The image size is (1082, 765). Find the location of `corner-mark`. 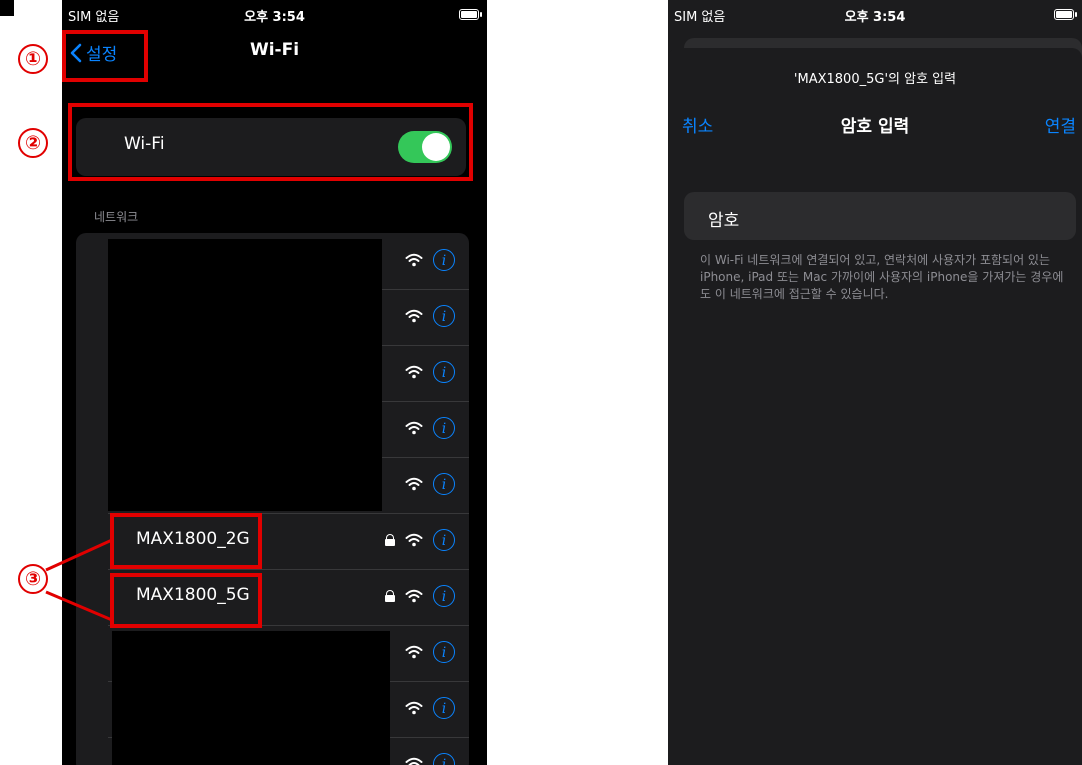

corner-mark is located at coordinates (7, 8).